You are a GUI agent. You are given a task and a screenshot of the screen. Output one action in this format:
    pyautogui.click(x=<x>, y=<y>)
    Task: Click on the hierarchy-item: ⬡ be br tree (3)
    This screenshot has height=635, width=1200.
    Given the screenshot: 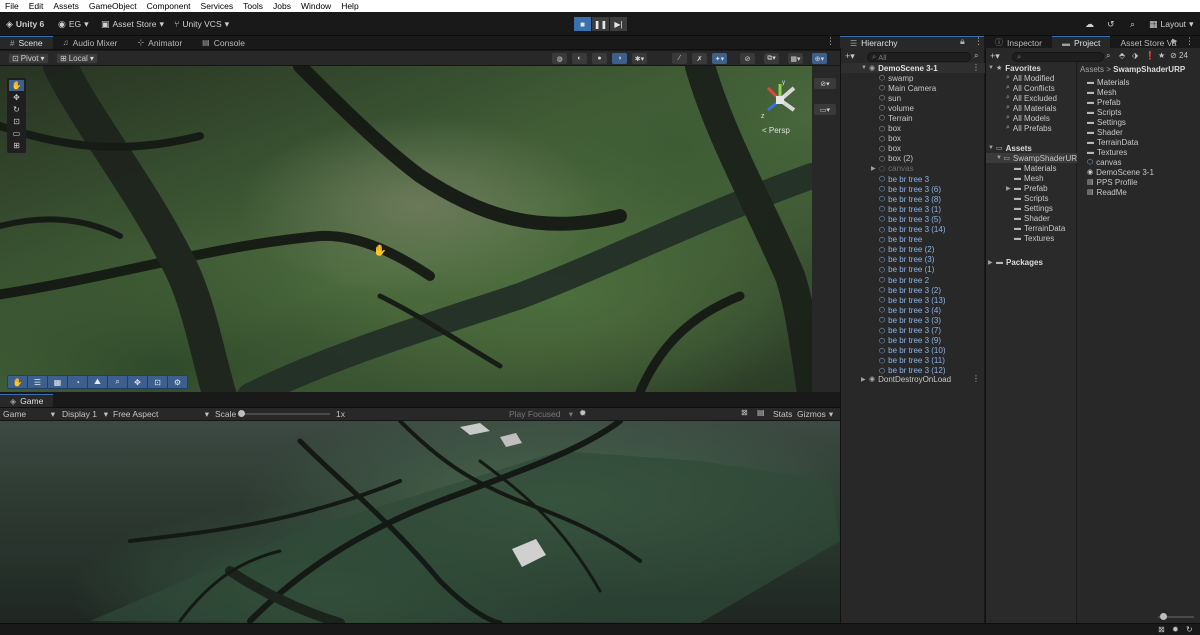 What is the action you would take?
    pyautogui.click(x=913, y=260)
    